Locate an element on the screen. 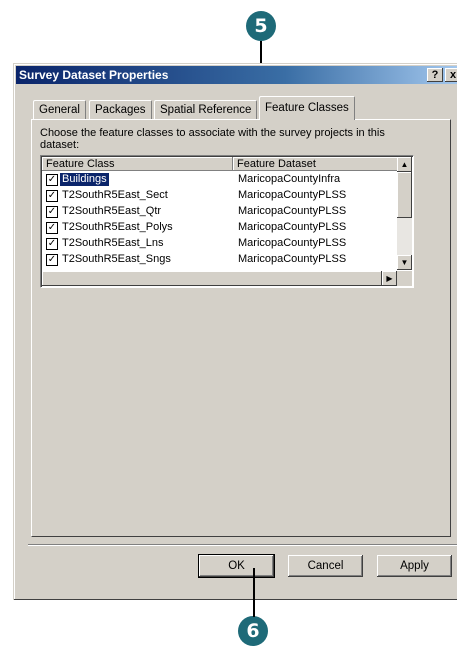 This screenshot has width=457, height=646. feature-class-name: T2SouthR5East_Sngs is located at coordinates (116, 259).